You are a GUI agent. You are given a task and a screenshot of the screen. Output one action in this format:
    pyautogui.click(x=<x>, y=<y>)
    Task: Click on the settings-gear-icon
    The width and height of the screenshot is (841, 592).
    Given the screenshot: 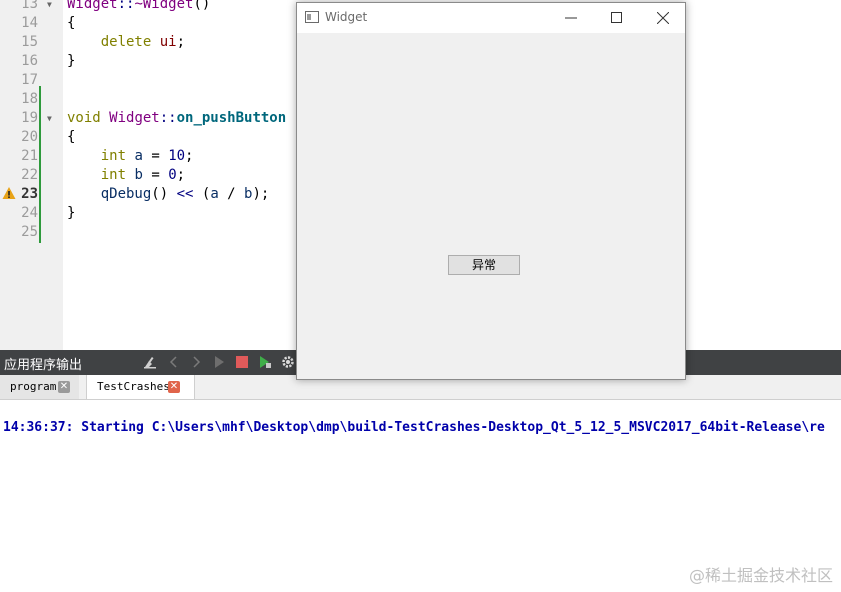 What is the action you would take?
    pyautogui.click(x=288, y=362)
    